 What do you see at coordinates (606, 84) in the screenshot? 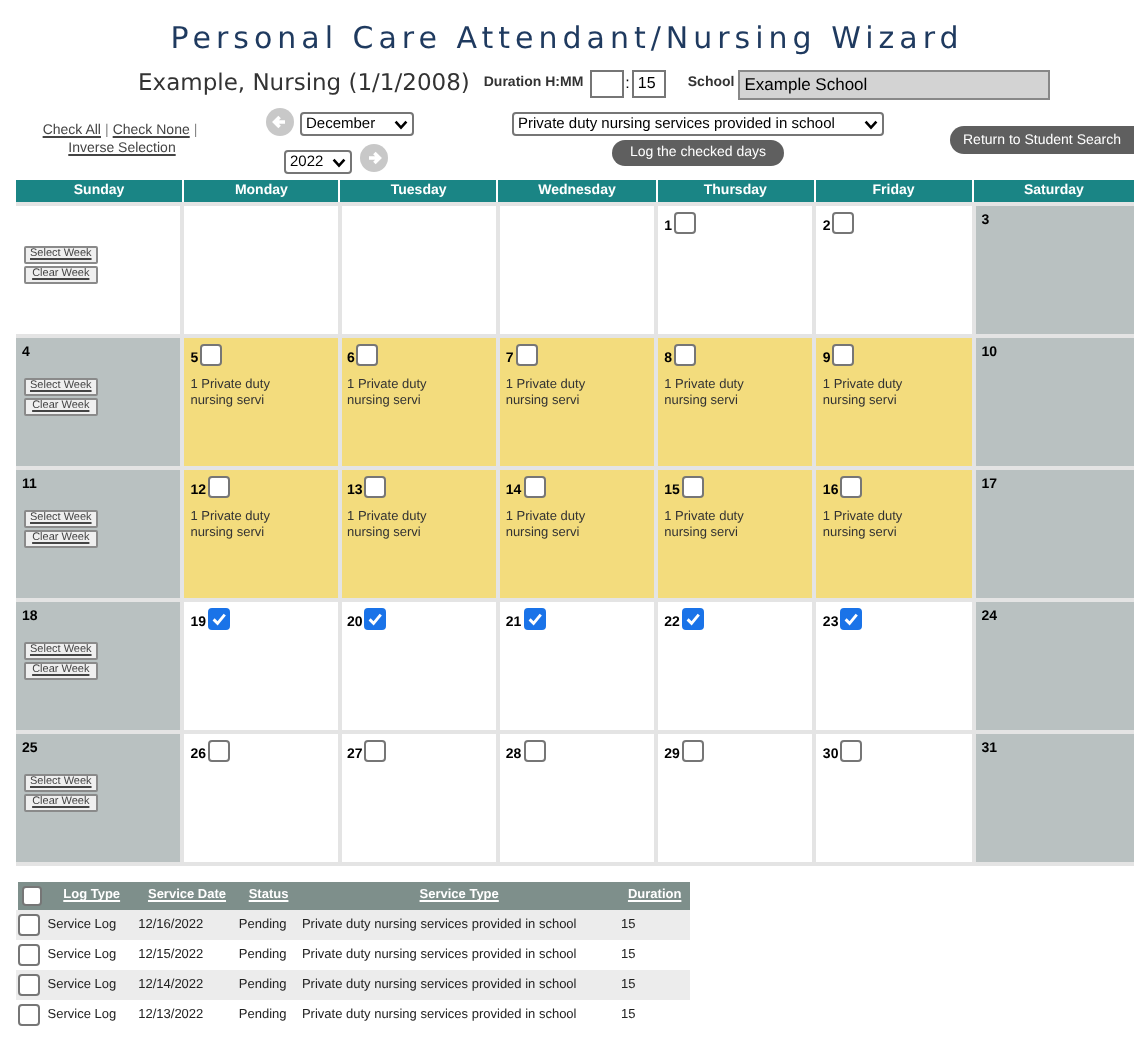
I see `hours-field` at bounding box center [606, 84].